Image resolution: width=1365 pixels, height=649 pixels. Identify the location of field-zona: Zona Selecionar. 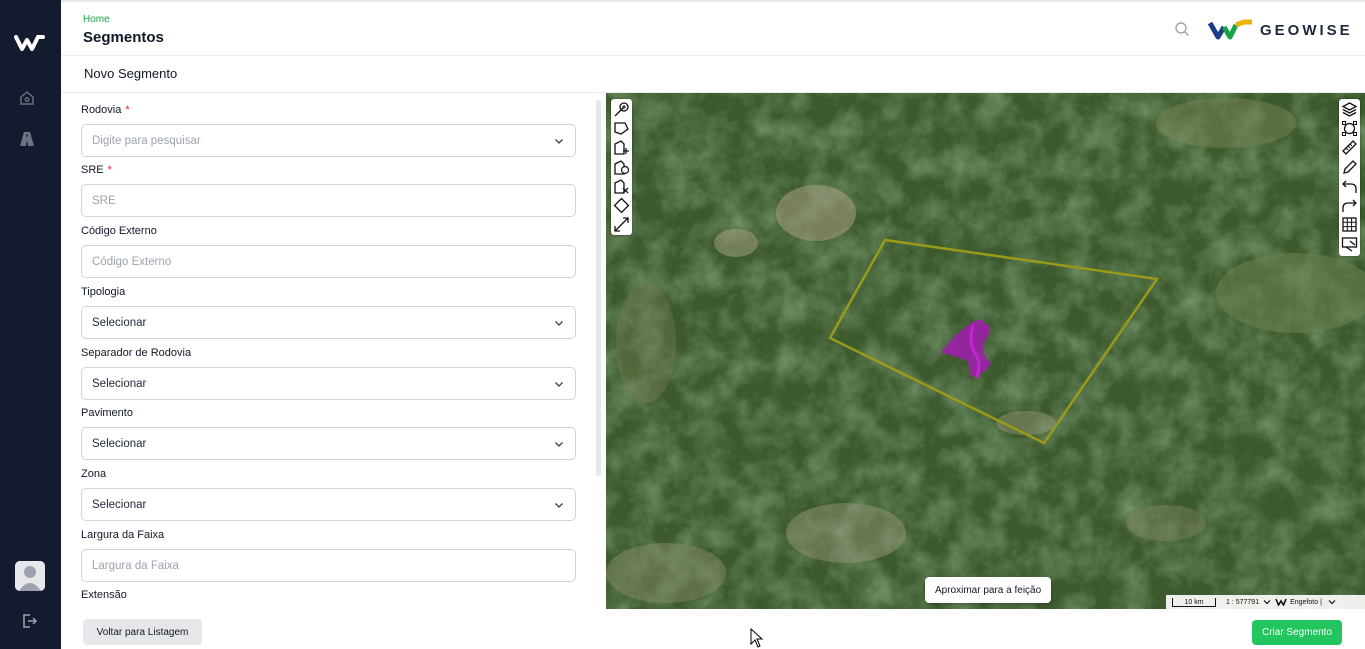
(328, 494).